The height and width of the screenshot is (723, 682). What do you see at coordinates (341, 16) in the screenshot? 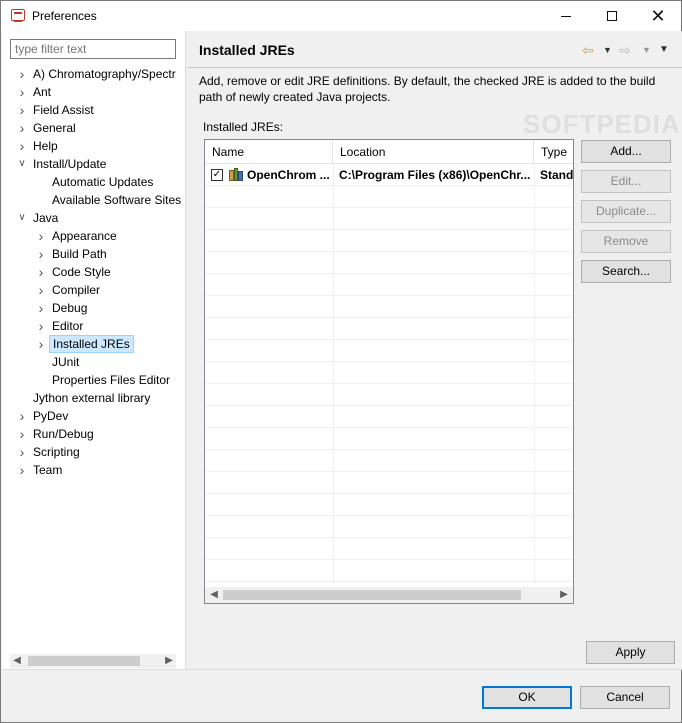
I see `title-bar: Preferences ✕` at bounding box center [341, 16].